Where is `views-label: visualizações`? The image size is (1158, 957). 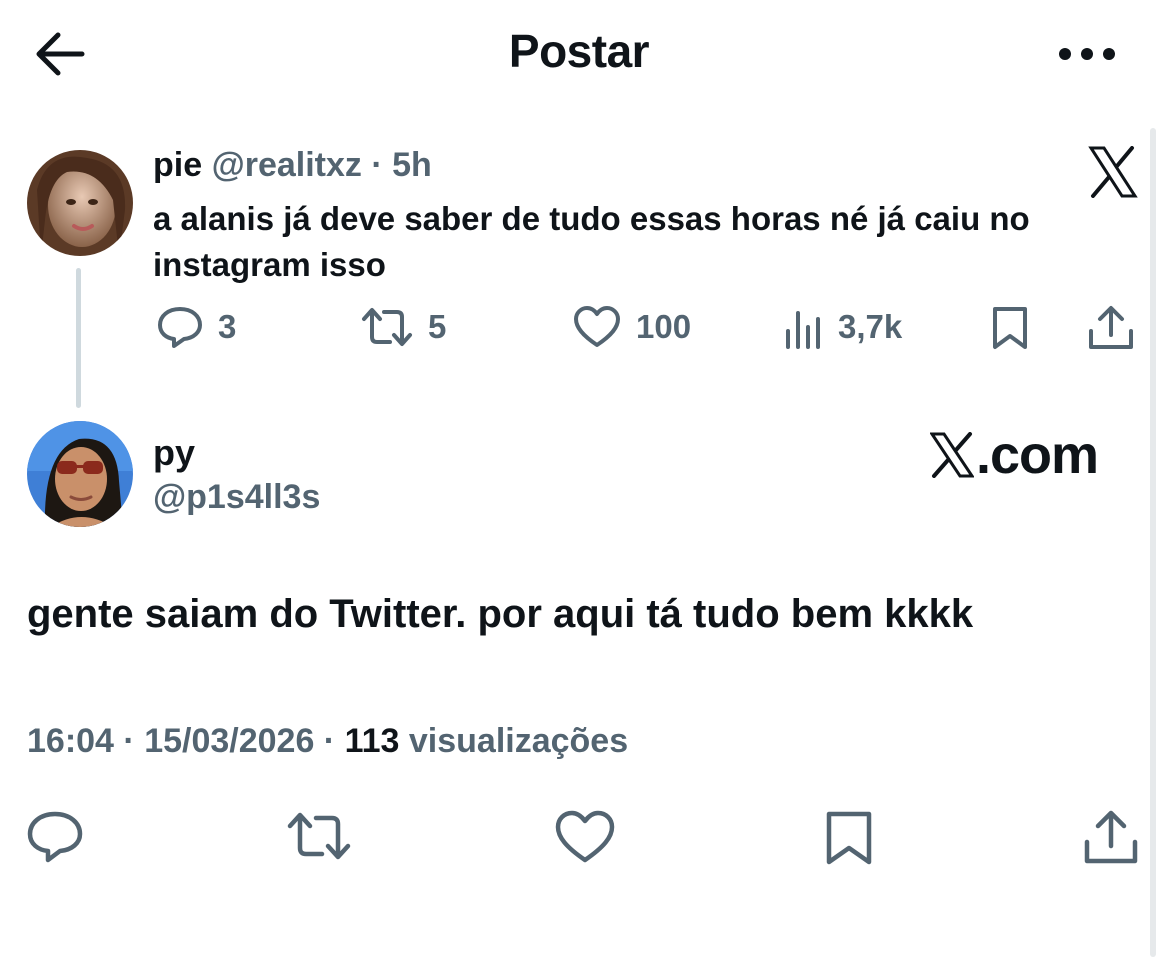 views-label: visualizações is located at coordinates (513, 741).